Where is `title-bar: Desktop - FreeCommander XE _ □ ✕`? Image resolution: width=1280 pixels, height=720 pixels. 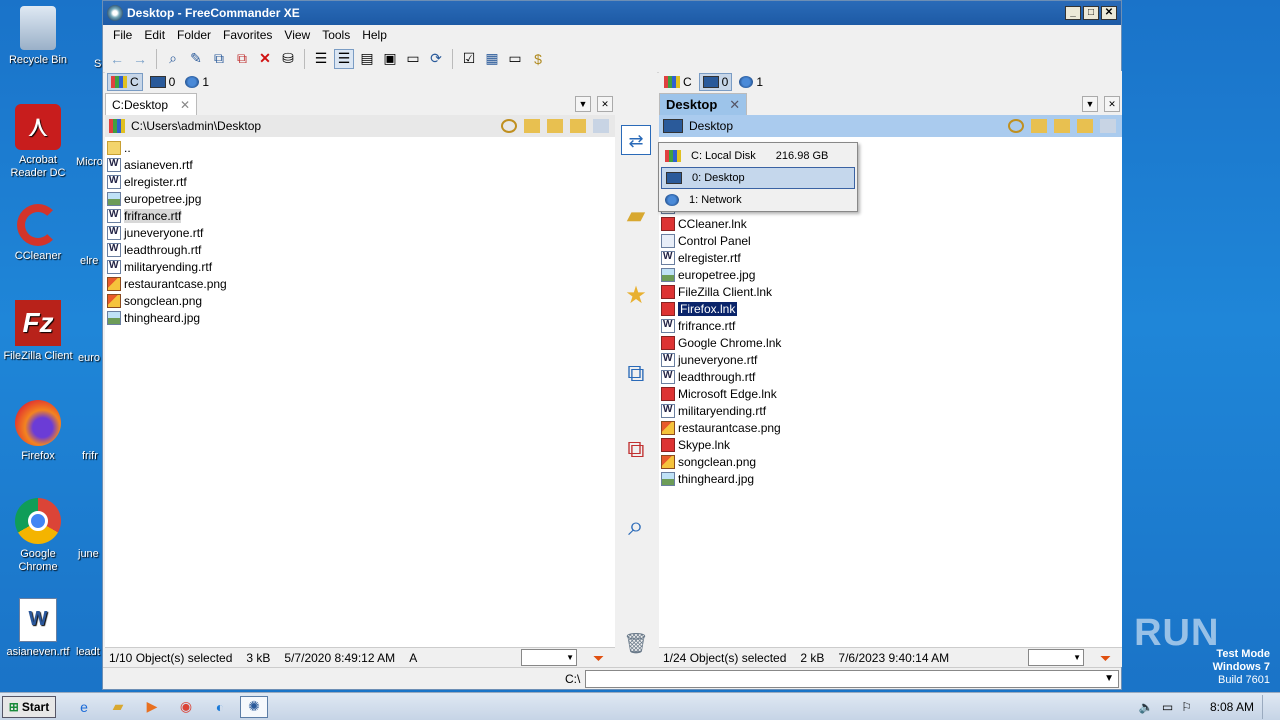
title-bar: Desktop - FreeCommander XE _ □ ✕ is located at coordinates (612, 13).